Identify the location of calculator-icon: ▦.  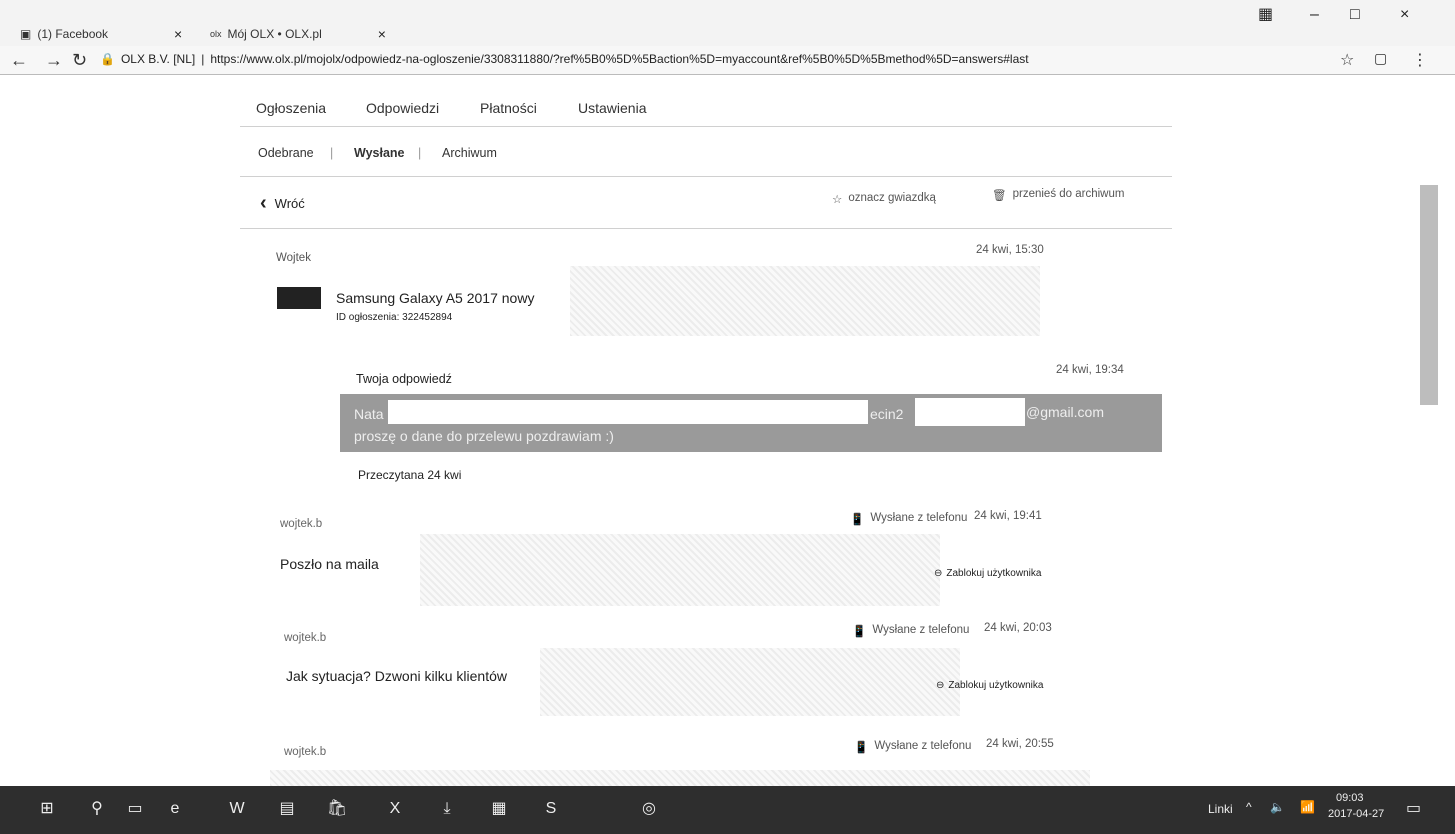
(499, 809).